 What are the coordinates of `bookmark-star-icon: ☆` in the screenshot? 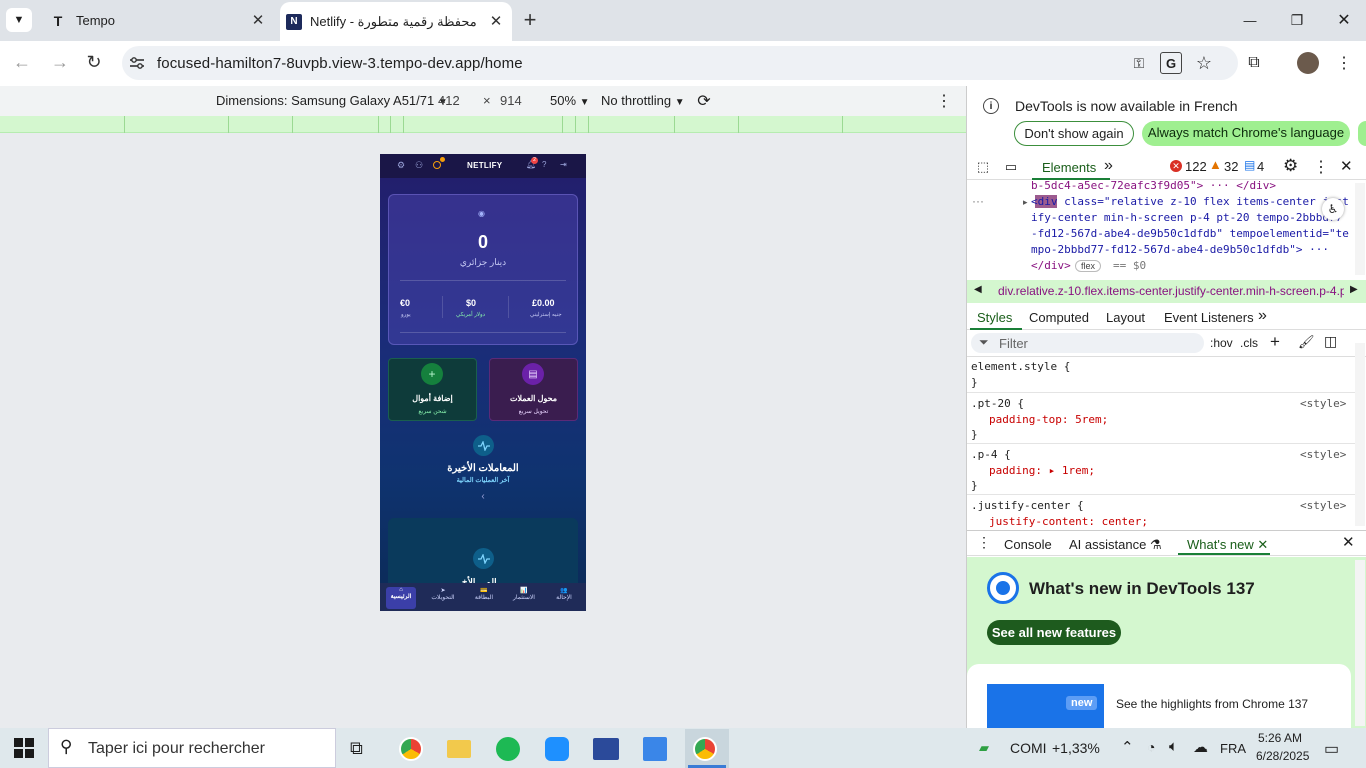 It's located at (1204, 63).